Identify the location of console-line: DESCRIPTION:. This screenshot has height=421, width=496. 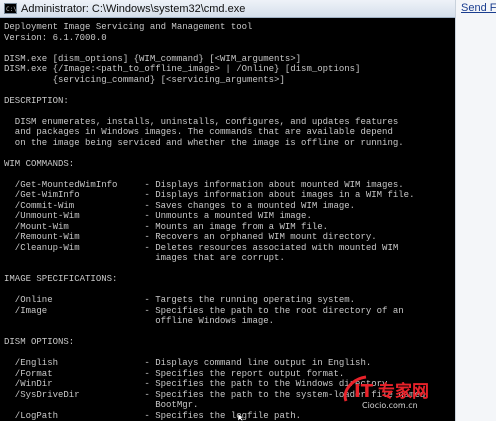
(36, 100).